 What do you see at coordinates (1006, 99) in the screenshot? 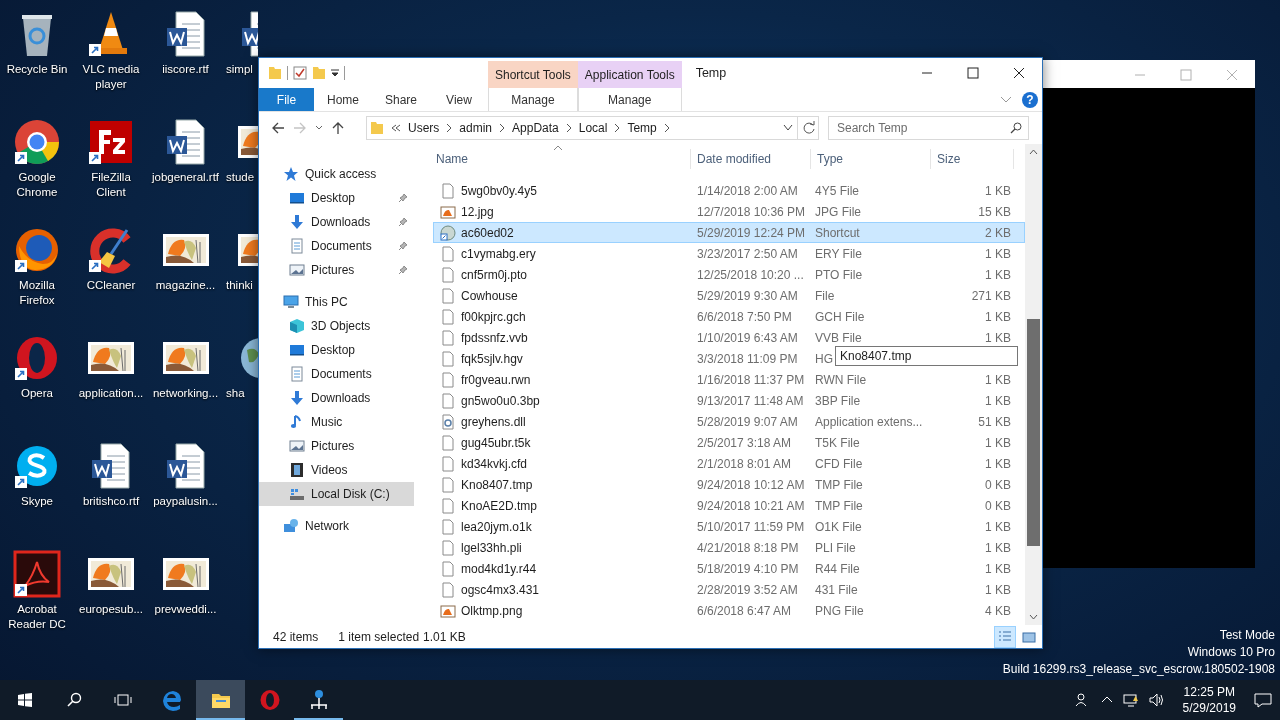
I see `expand-ribbon-icon` at bounding box center [1006, 99].